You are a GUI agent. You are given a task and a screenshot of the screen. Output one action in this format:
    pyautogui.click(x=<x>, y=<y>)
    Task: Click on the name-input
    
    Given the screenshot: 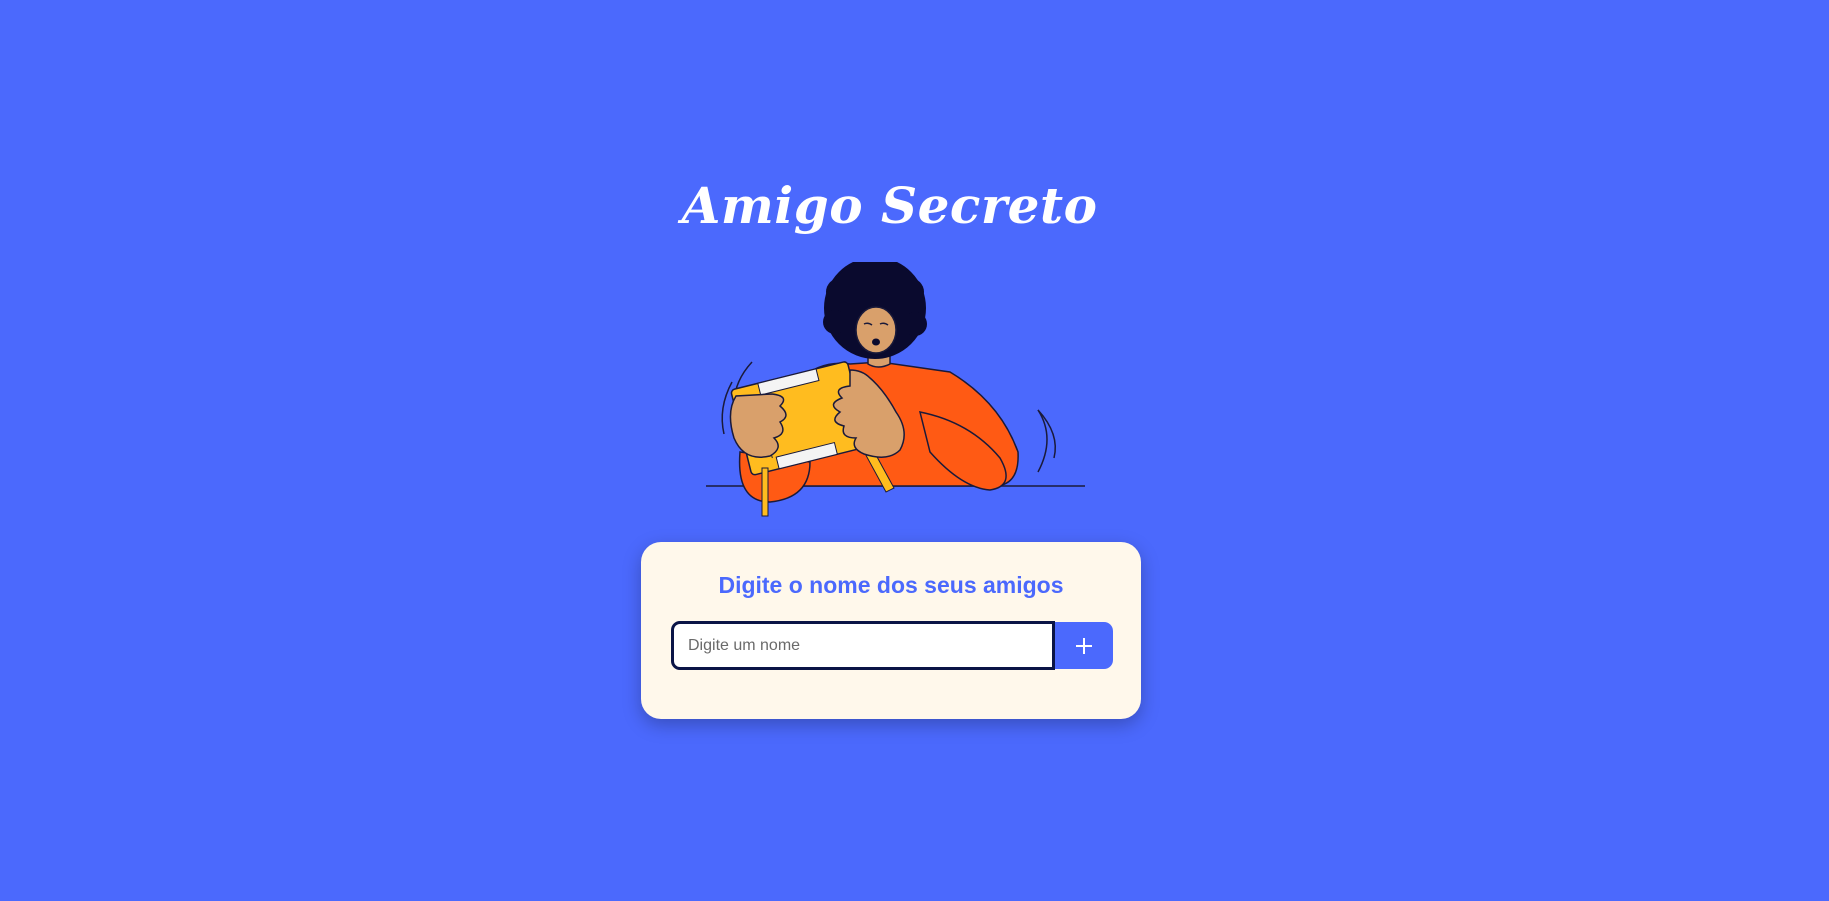 What is the action you would take?
    pyautogui.click(x=863, y=645)
    